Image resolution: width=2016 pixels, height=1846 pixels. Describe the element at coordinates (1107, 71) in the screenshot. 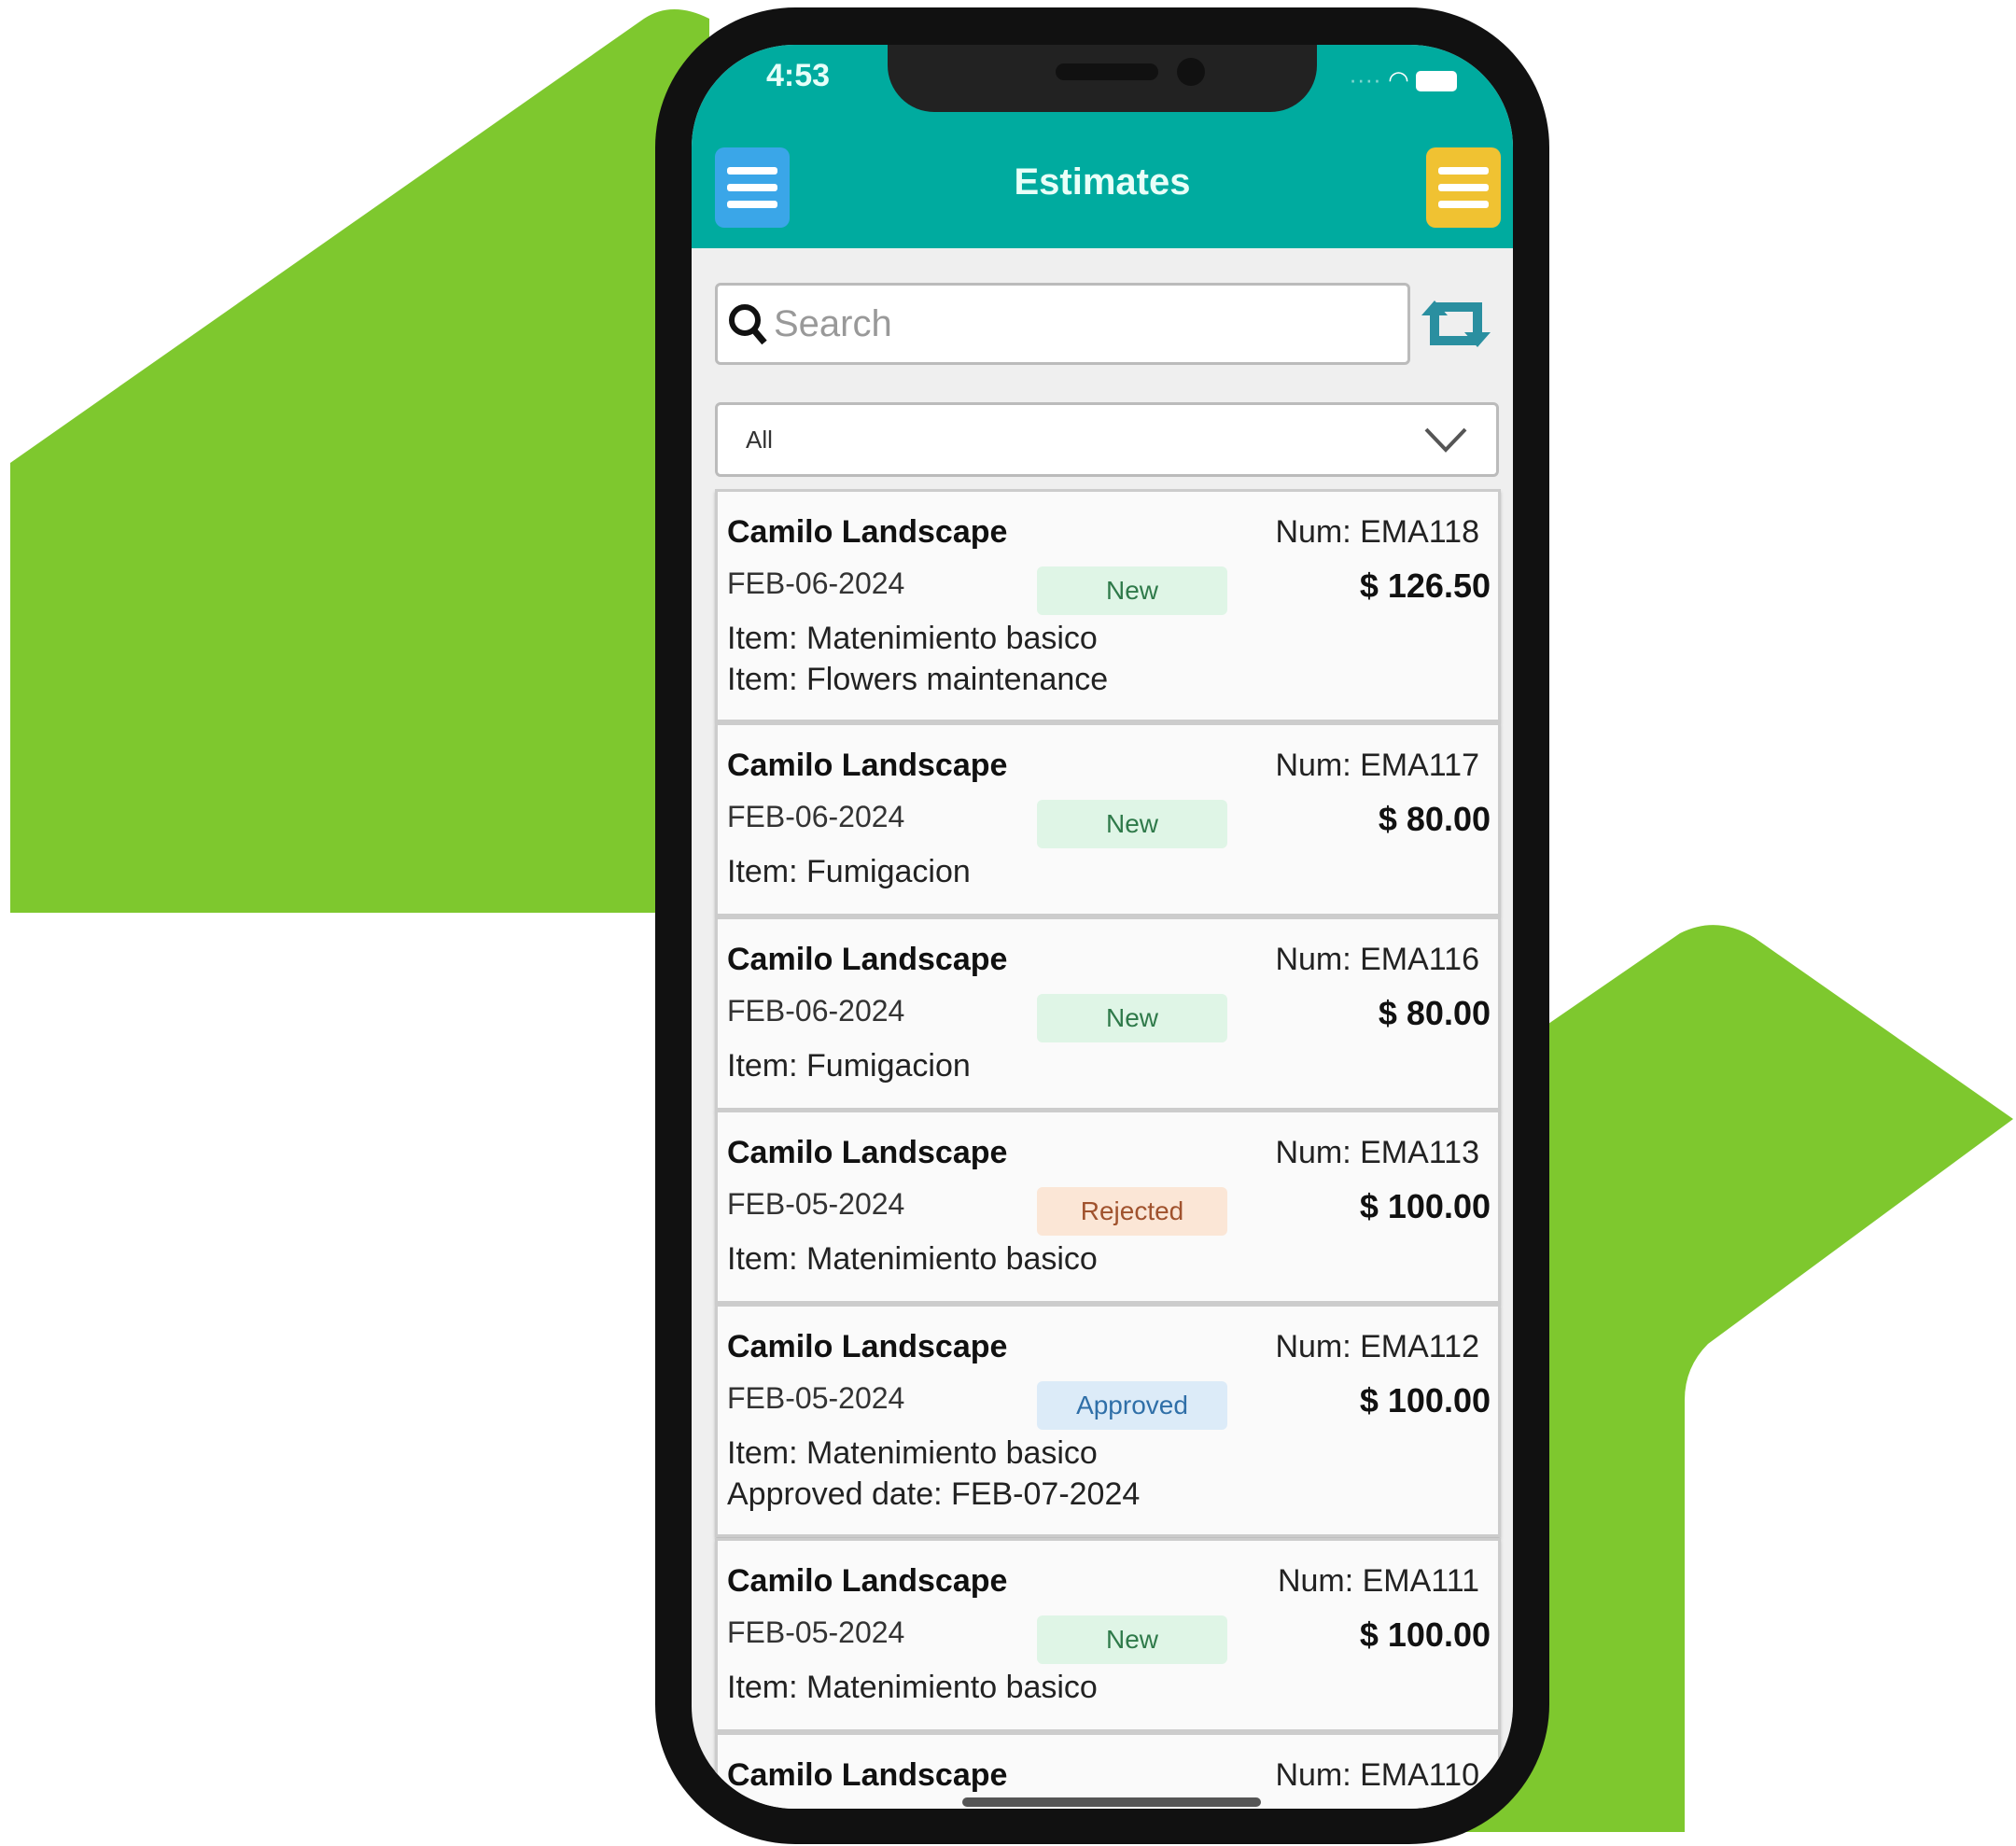

I see `speaker` at that location.